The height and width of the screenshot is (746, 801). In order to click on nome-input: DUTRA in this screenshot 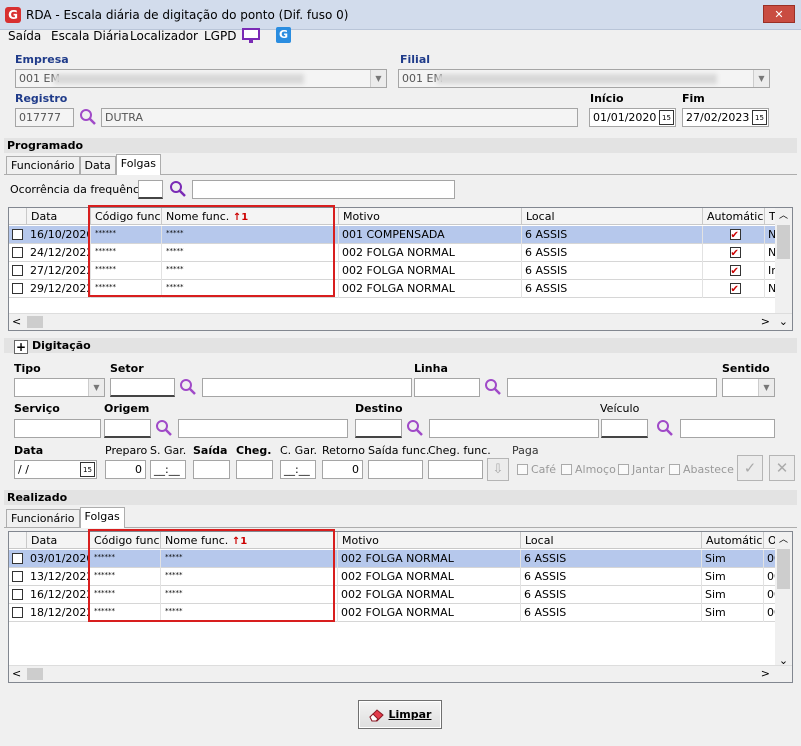, I will do `click(339, 117)`.